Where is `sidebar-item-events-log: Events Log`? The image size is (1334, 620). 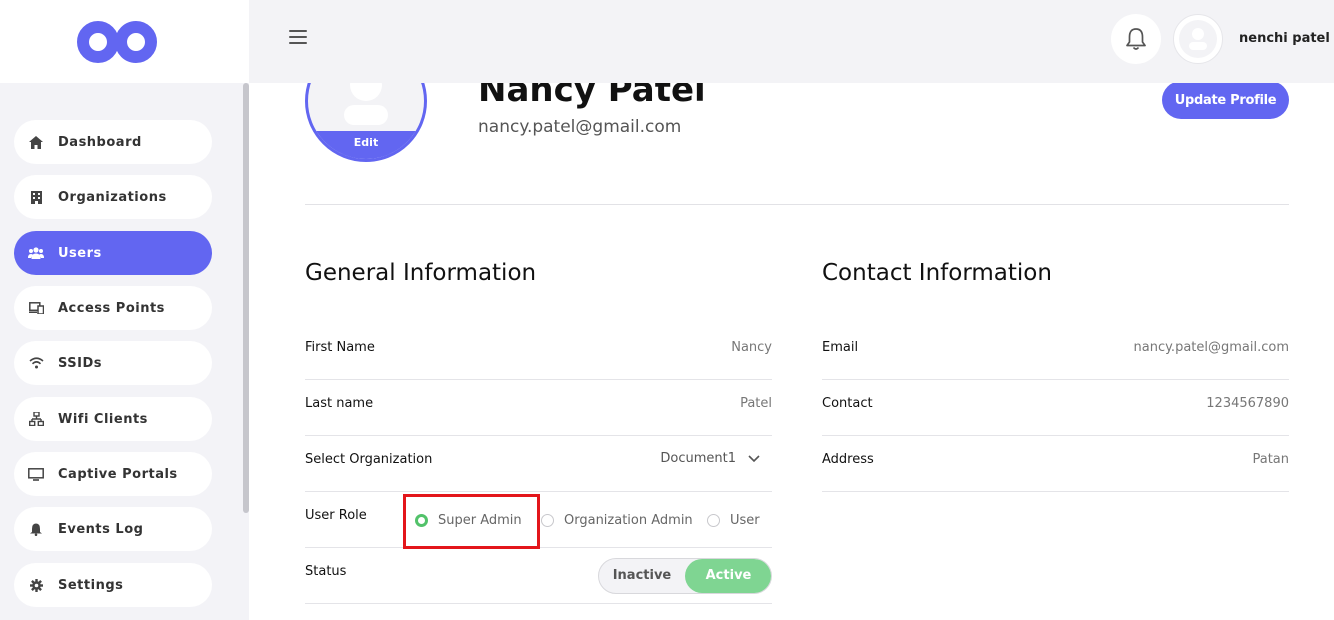
sidebar-item-events-log: Events Log is located at coordinates (113, 529).